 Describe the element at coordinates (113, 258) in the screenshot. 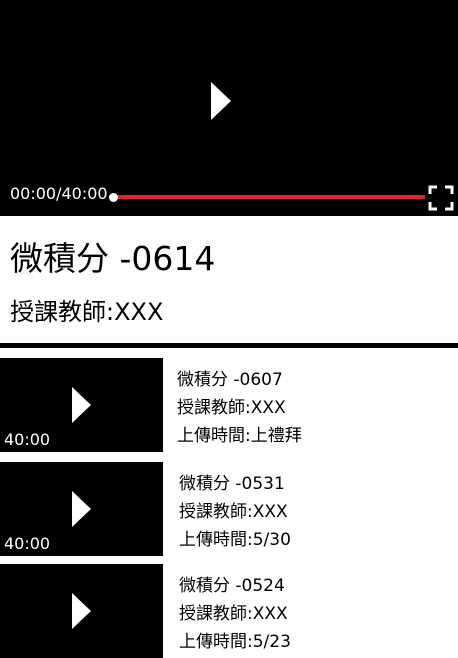

I see `video-title: 微積分 -0614` at that location.